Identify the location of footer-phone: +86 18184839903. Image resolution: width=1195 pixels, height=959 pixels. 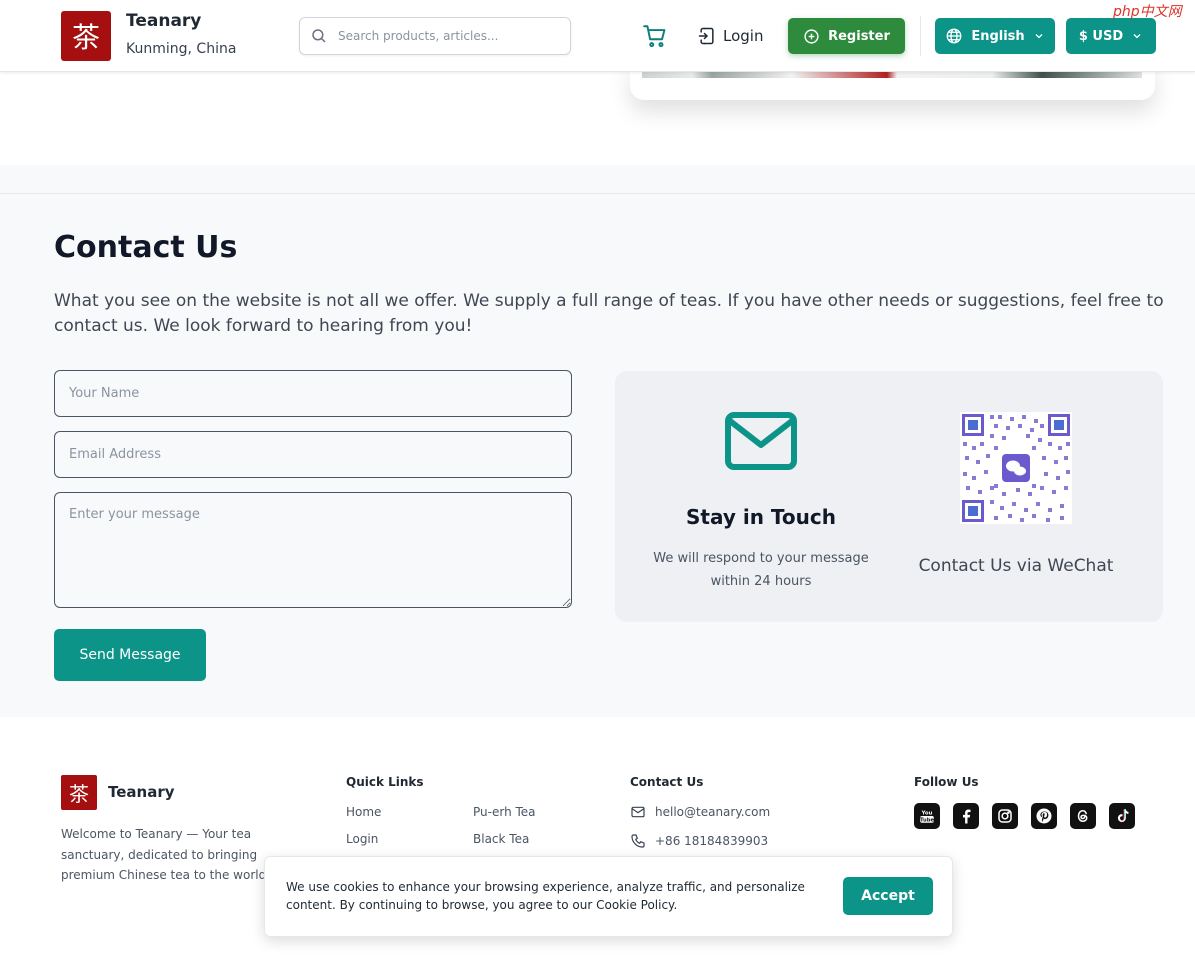
(699, 841).